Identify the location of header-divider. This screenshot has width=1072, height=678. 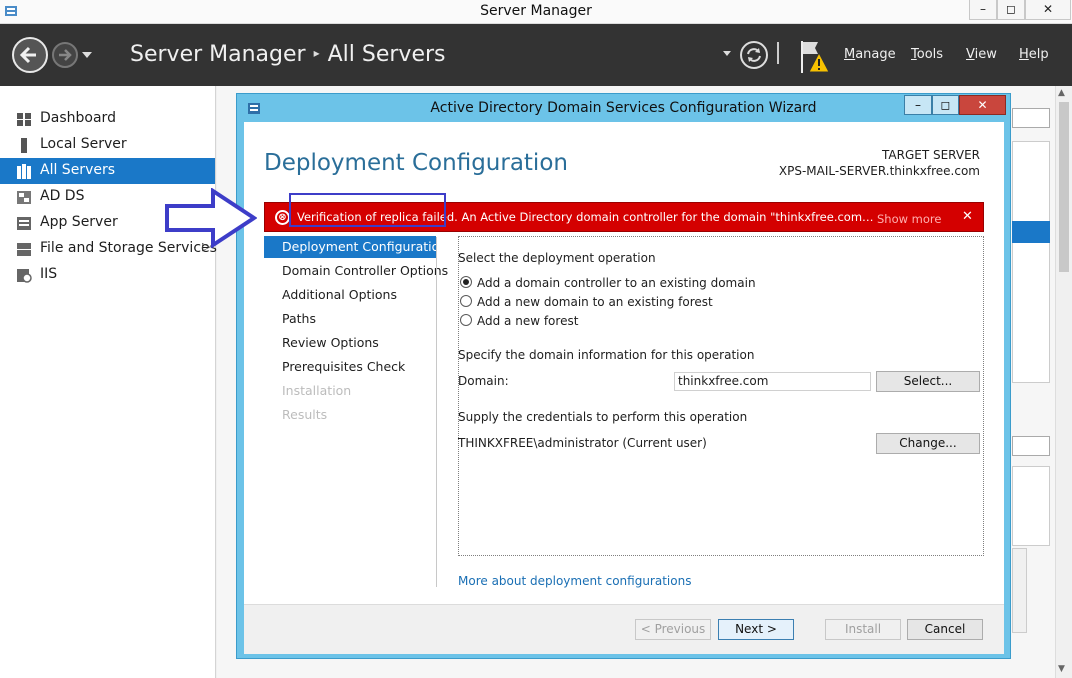
(778, 53).